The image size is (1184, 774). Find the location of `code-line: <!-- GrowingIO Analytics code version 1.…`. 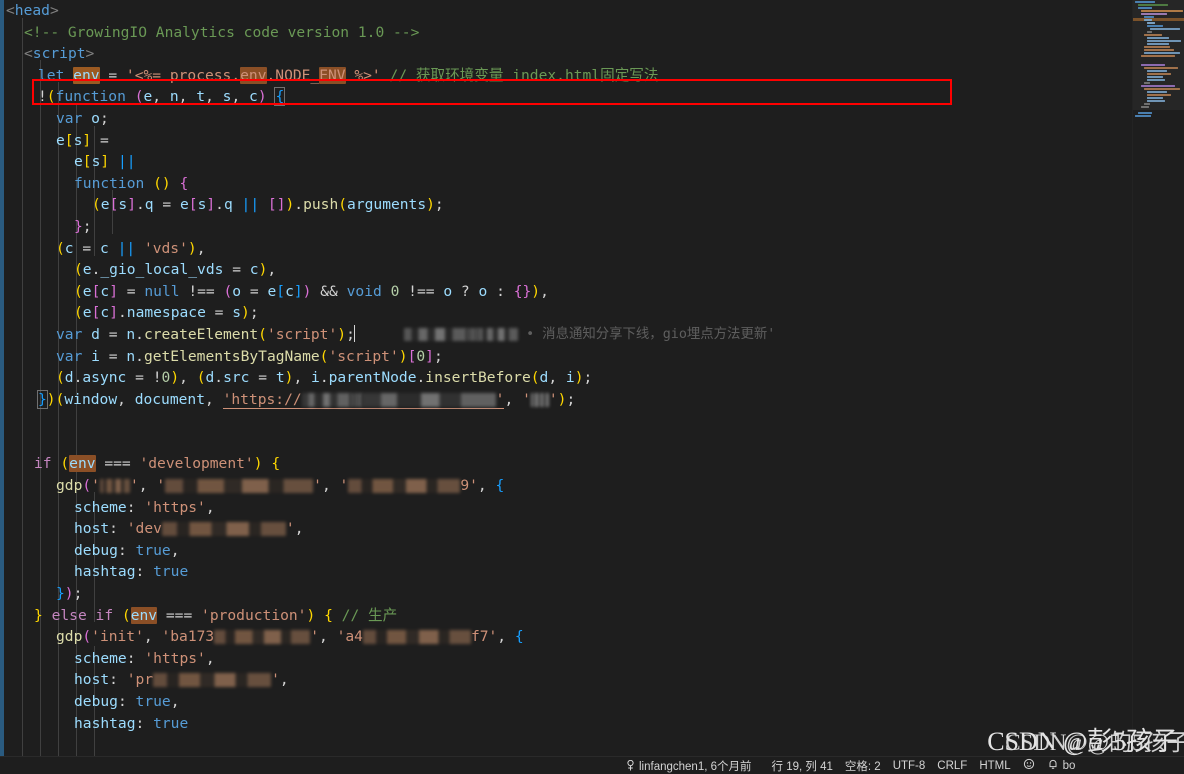

code-line: <!-- GrowingIO Analytics code version 1.… is located at coordinates (566, 33).